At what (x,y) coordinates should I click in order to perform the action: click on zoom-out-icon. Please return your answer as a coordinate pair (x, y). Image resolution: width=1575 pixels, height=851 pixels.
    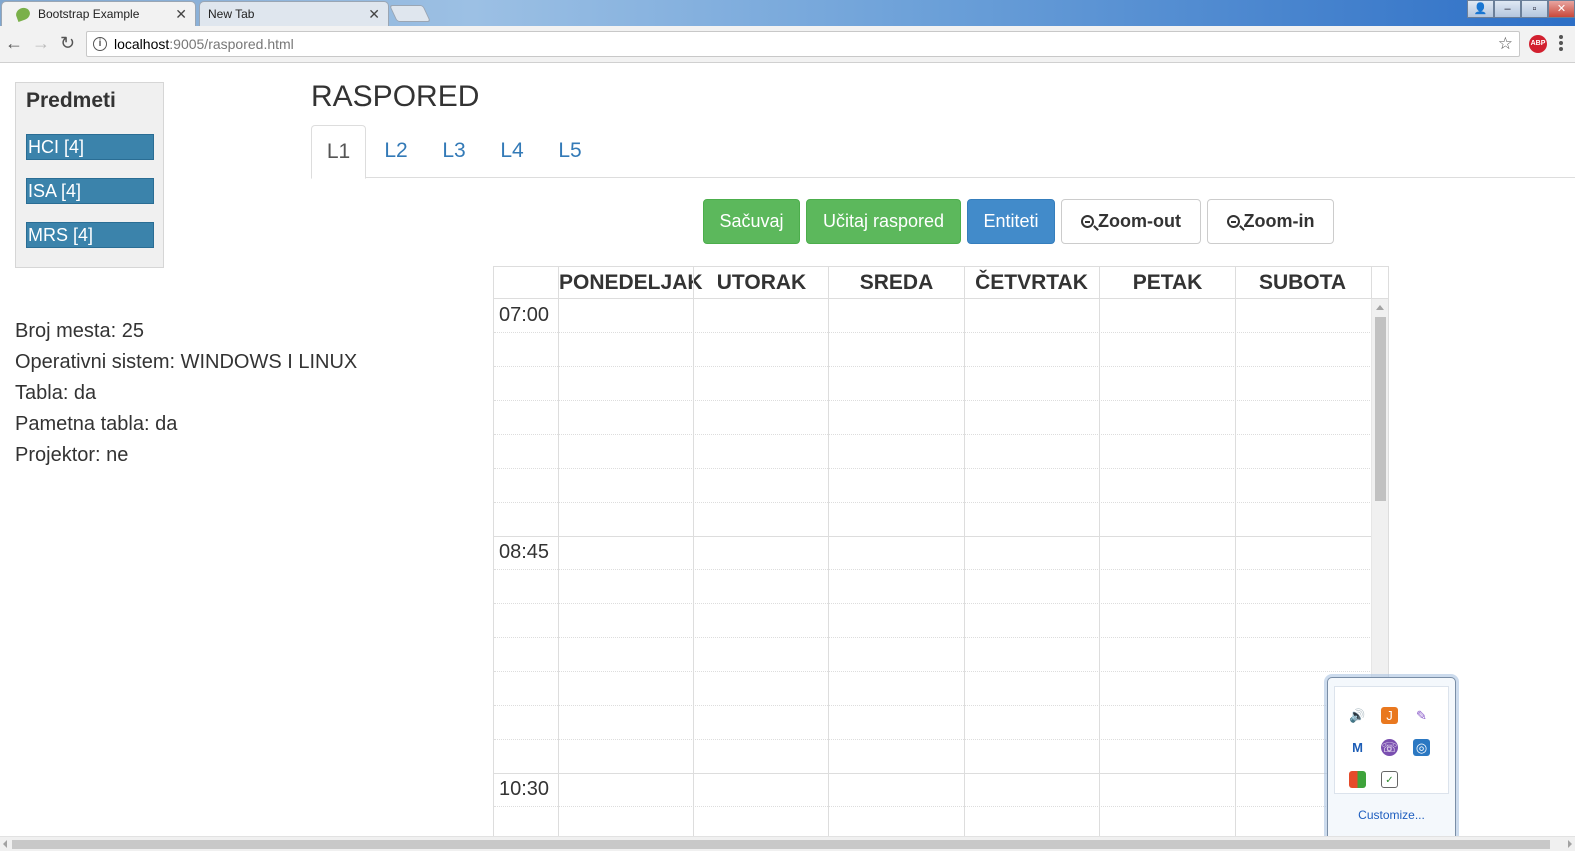
    Looking at the image, I should click on (1088, 221).